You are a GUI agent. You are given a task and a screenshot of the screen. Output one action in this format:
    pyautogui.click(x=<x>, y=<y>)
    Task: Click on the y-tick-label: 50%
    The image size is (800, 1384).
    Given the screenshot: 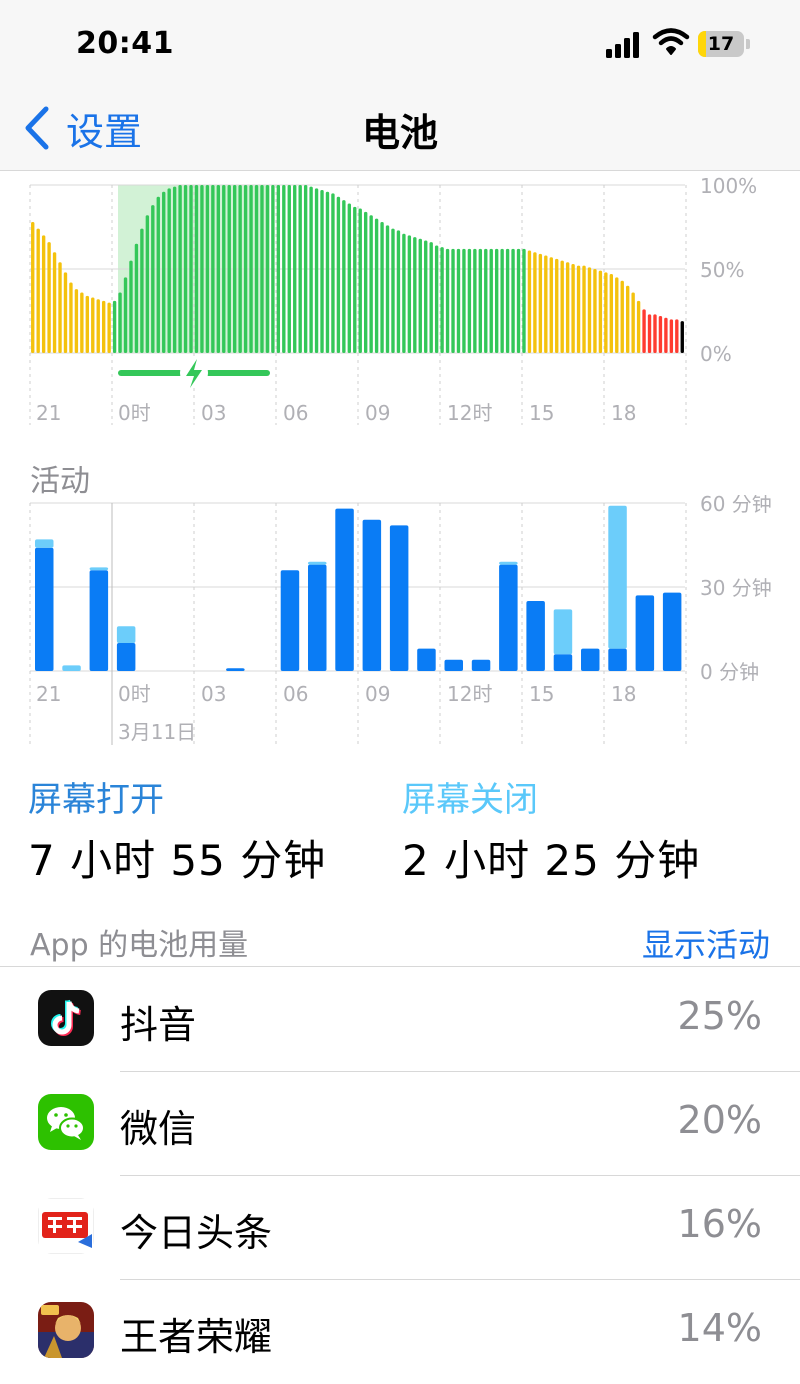 What is the action you would take?
    pyautogui.click(x=722, y=270)
    